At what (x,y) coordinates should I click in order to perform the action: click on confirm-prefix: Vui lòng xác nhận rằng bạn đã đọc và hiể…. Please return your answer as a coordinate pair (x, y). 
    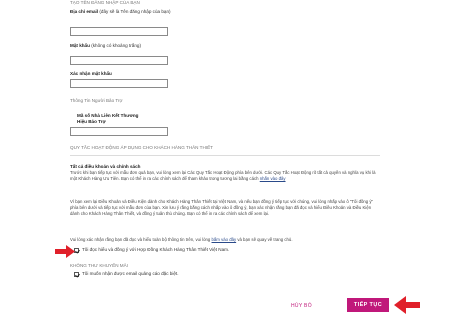
    Looking at the image, I should click on (140, 239).